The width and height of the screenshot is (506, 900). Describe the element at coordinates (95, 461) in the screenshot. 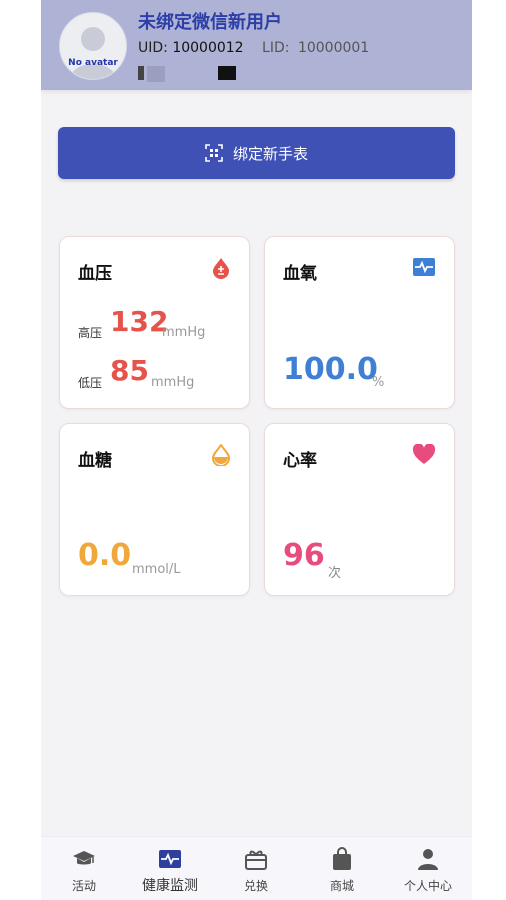

I see `card-title: 血糖` at that location.